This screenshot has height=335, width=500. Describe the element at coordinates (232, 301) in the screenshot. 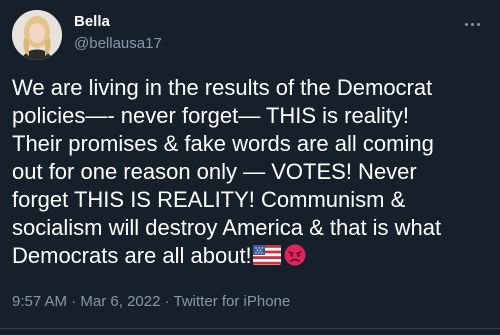

I see `tweet-source: Twitter for iPhone` at that location.